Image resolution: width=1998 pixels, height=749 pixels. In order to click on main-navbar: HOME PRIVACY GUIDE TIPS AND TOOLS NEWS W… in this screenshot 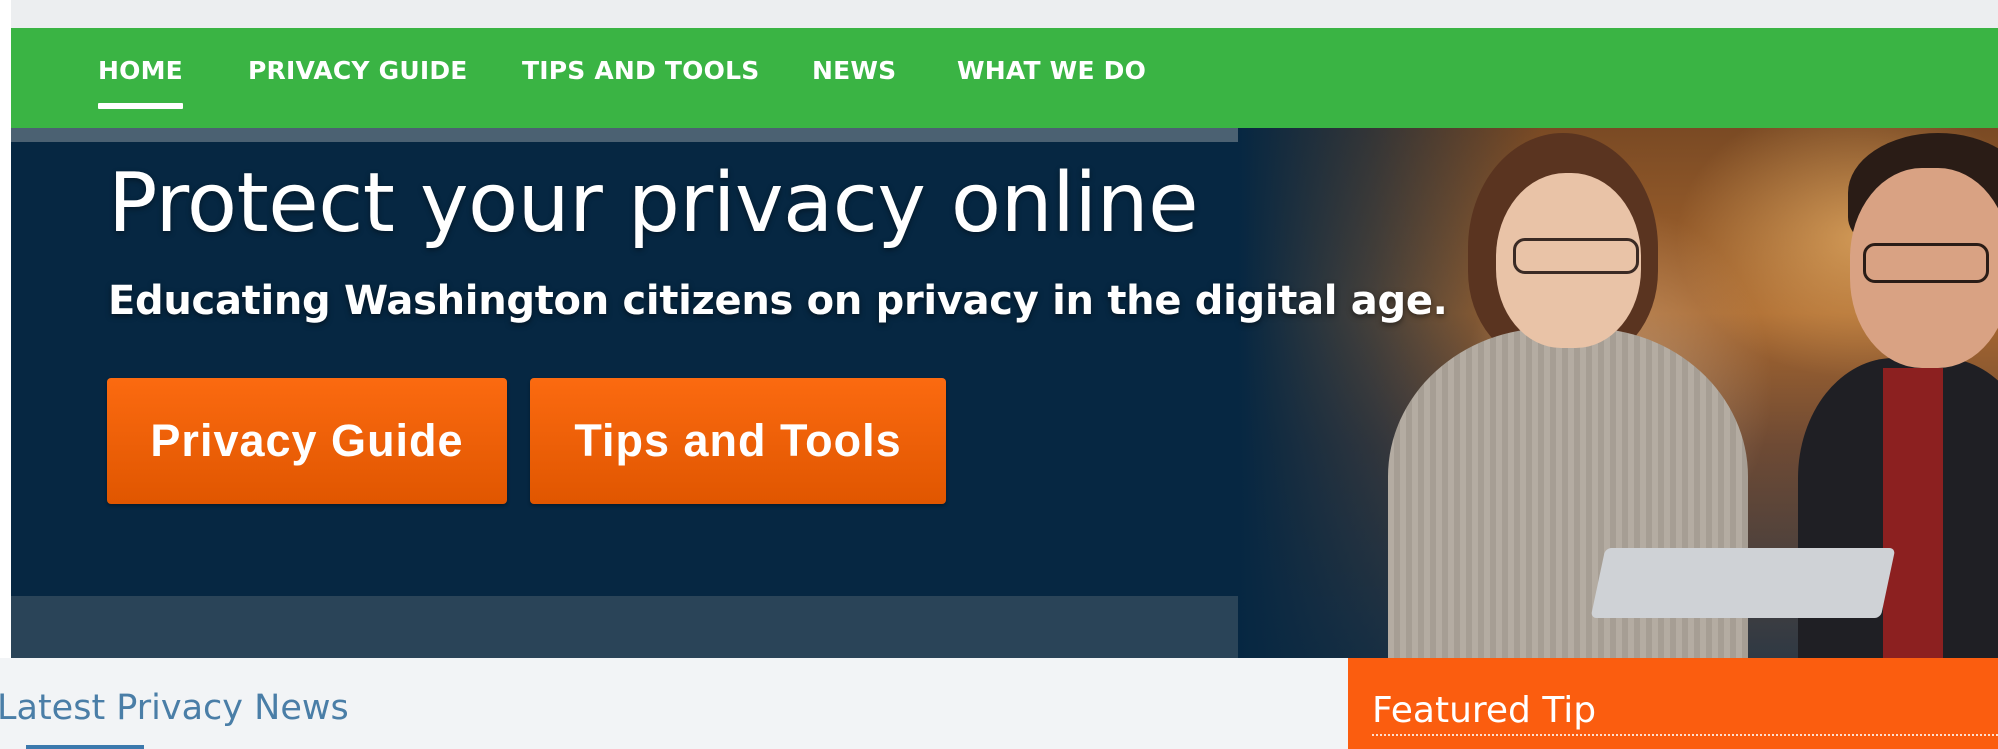, I will do `click(1004, 78)`.